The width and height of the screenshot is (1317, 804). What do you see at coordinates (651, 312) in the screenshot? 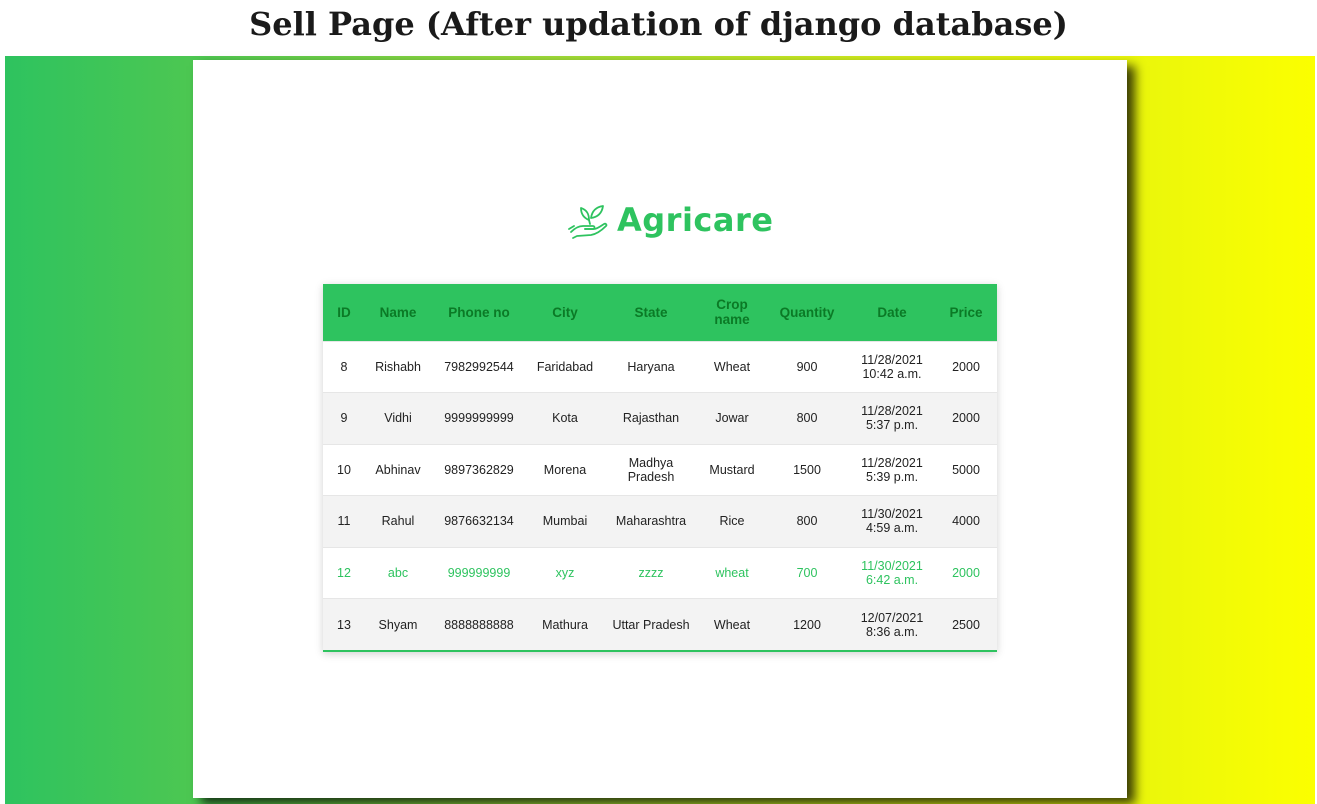
I see `header-state: State` at bounding box center [651, 312].